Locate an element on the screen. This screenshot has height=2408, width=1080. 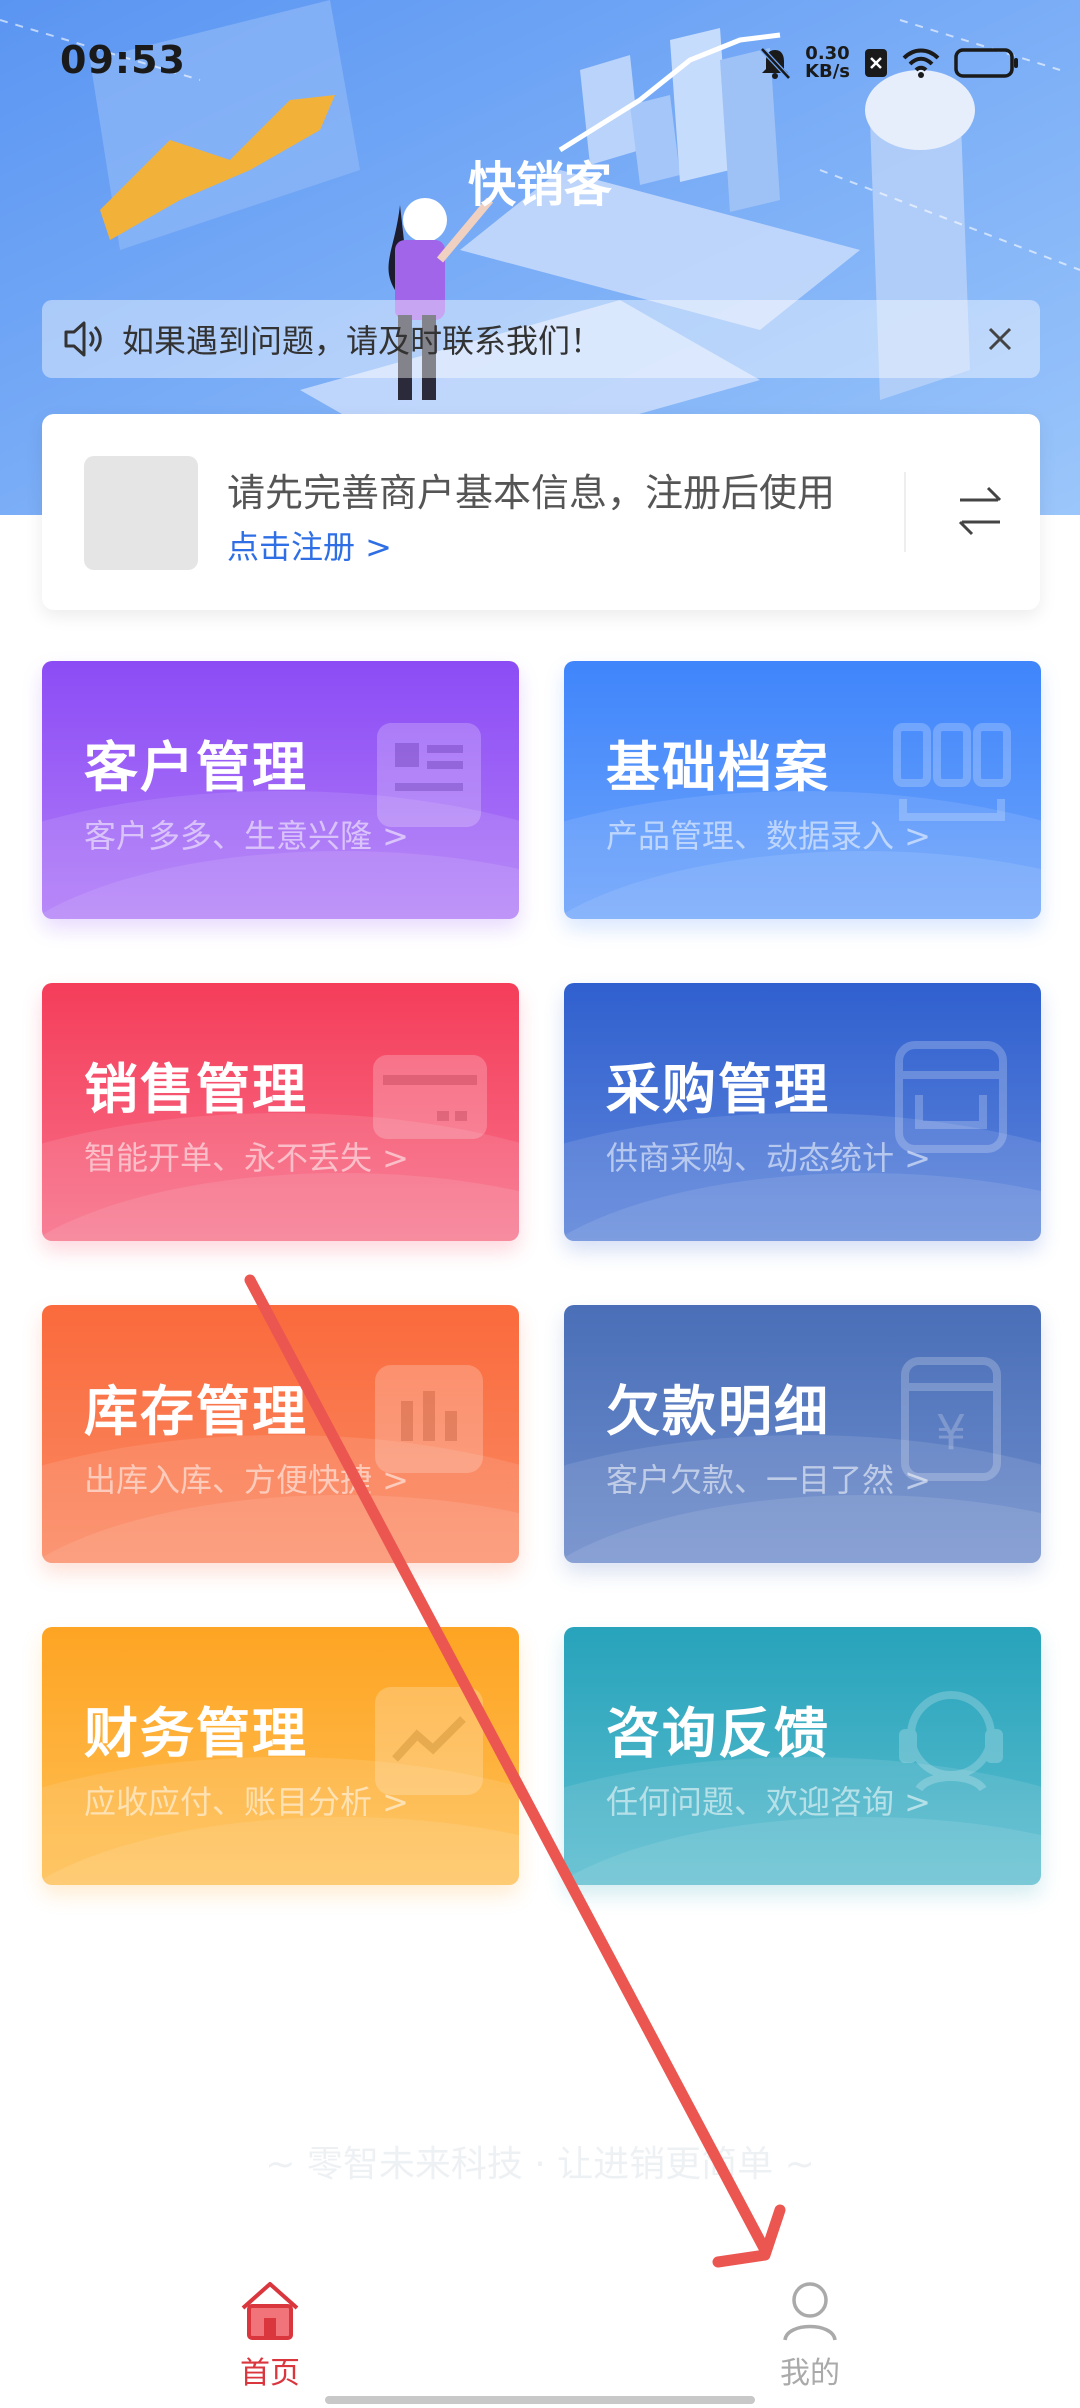
card-title: 库存管理 is located at coordinates (196, 1411).